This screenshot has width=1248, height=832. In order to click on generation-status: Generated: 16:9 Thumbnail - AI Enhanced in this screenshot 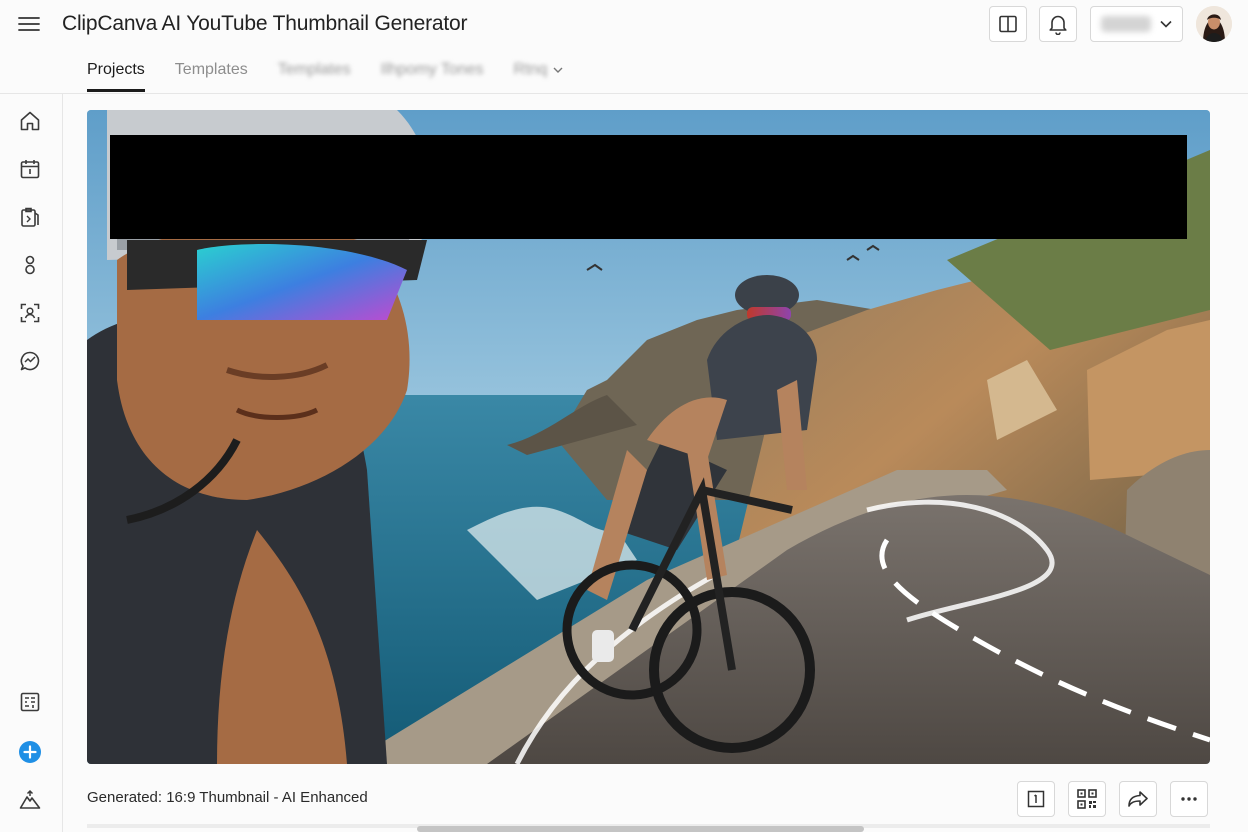, I will do `click(227, 797)`.